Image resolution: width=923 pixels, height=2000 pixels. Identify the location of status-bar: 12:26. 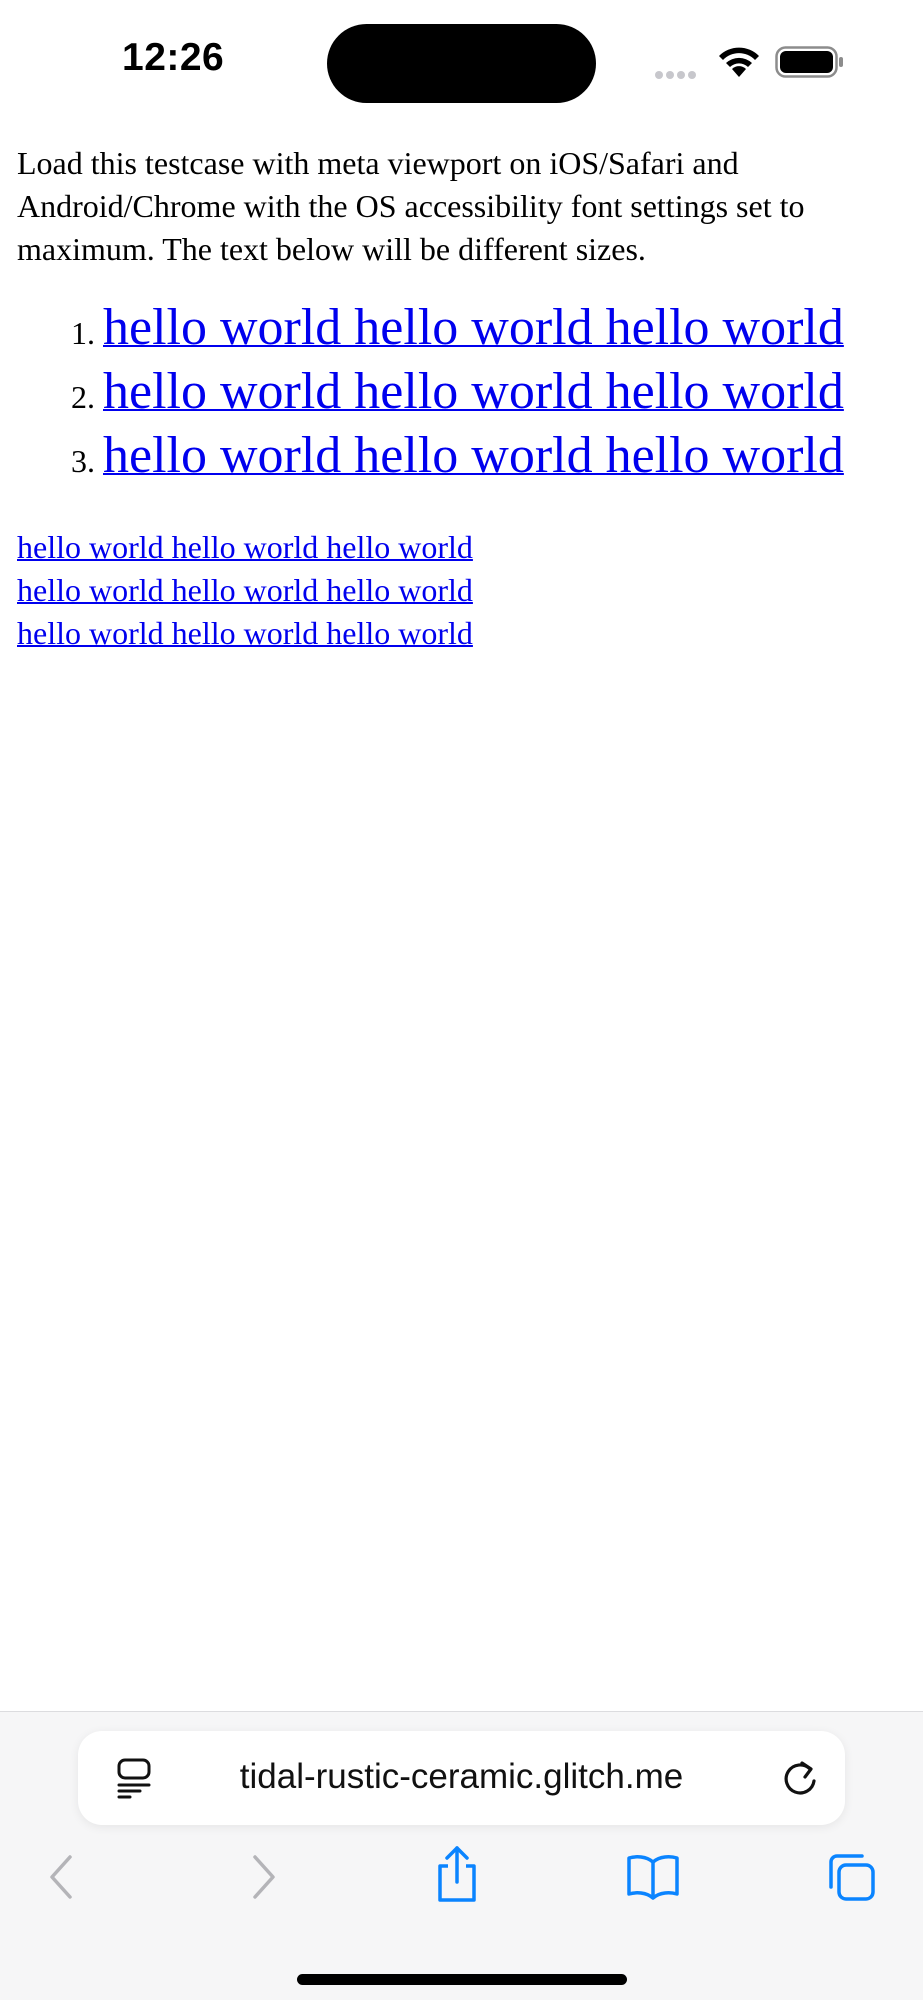
(461, 60).